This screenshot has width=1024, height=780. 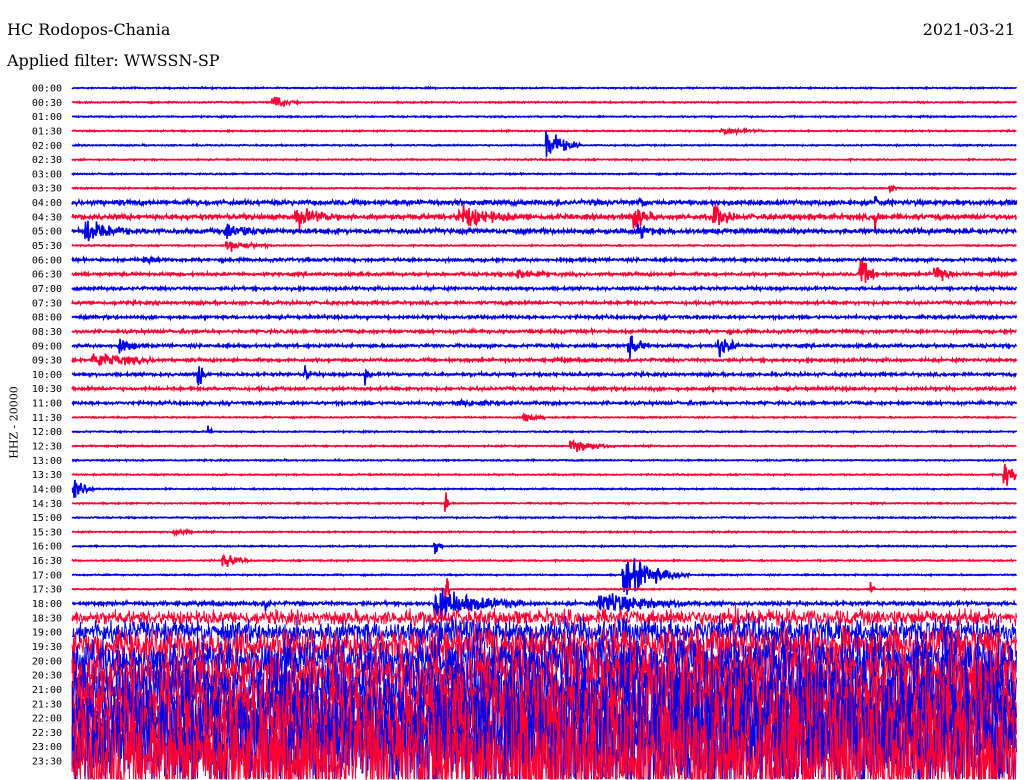 I want to click on tick-label: 06:00, so click(x=47, y=260).